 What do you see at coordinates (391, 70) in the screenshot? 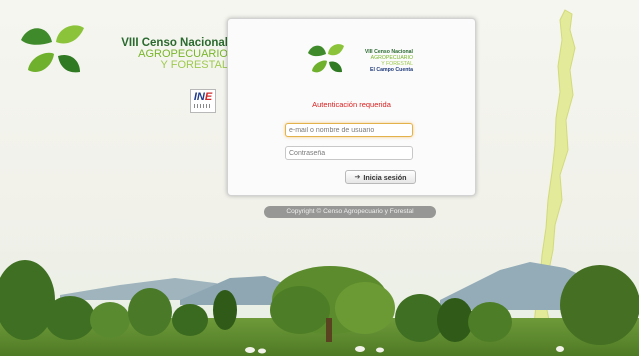
I see `card-logo-tagline: El Campo Cuenta` at bounding box center [391, 70].